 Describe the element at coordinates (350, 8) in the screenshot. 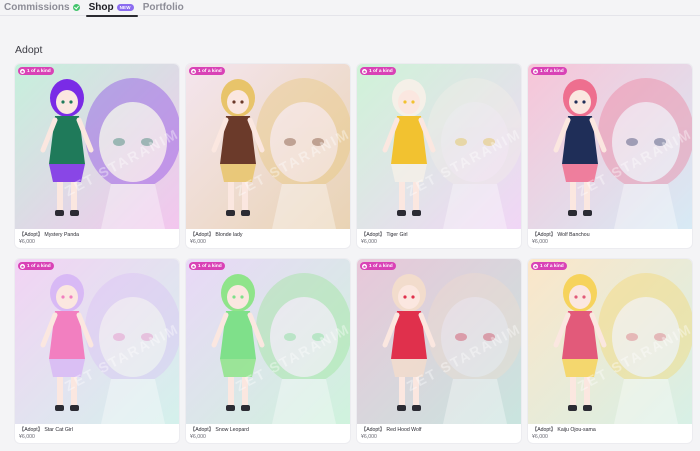

I see `top-nav: Commissions Shop NEW Portfolio` at that location.